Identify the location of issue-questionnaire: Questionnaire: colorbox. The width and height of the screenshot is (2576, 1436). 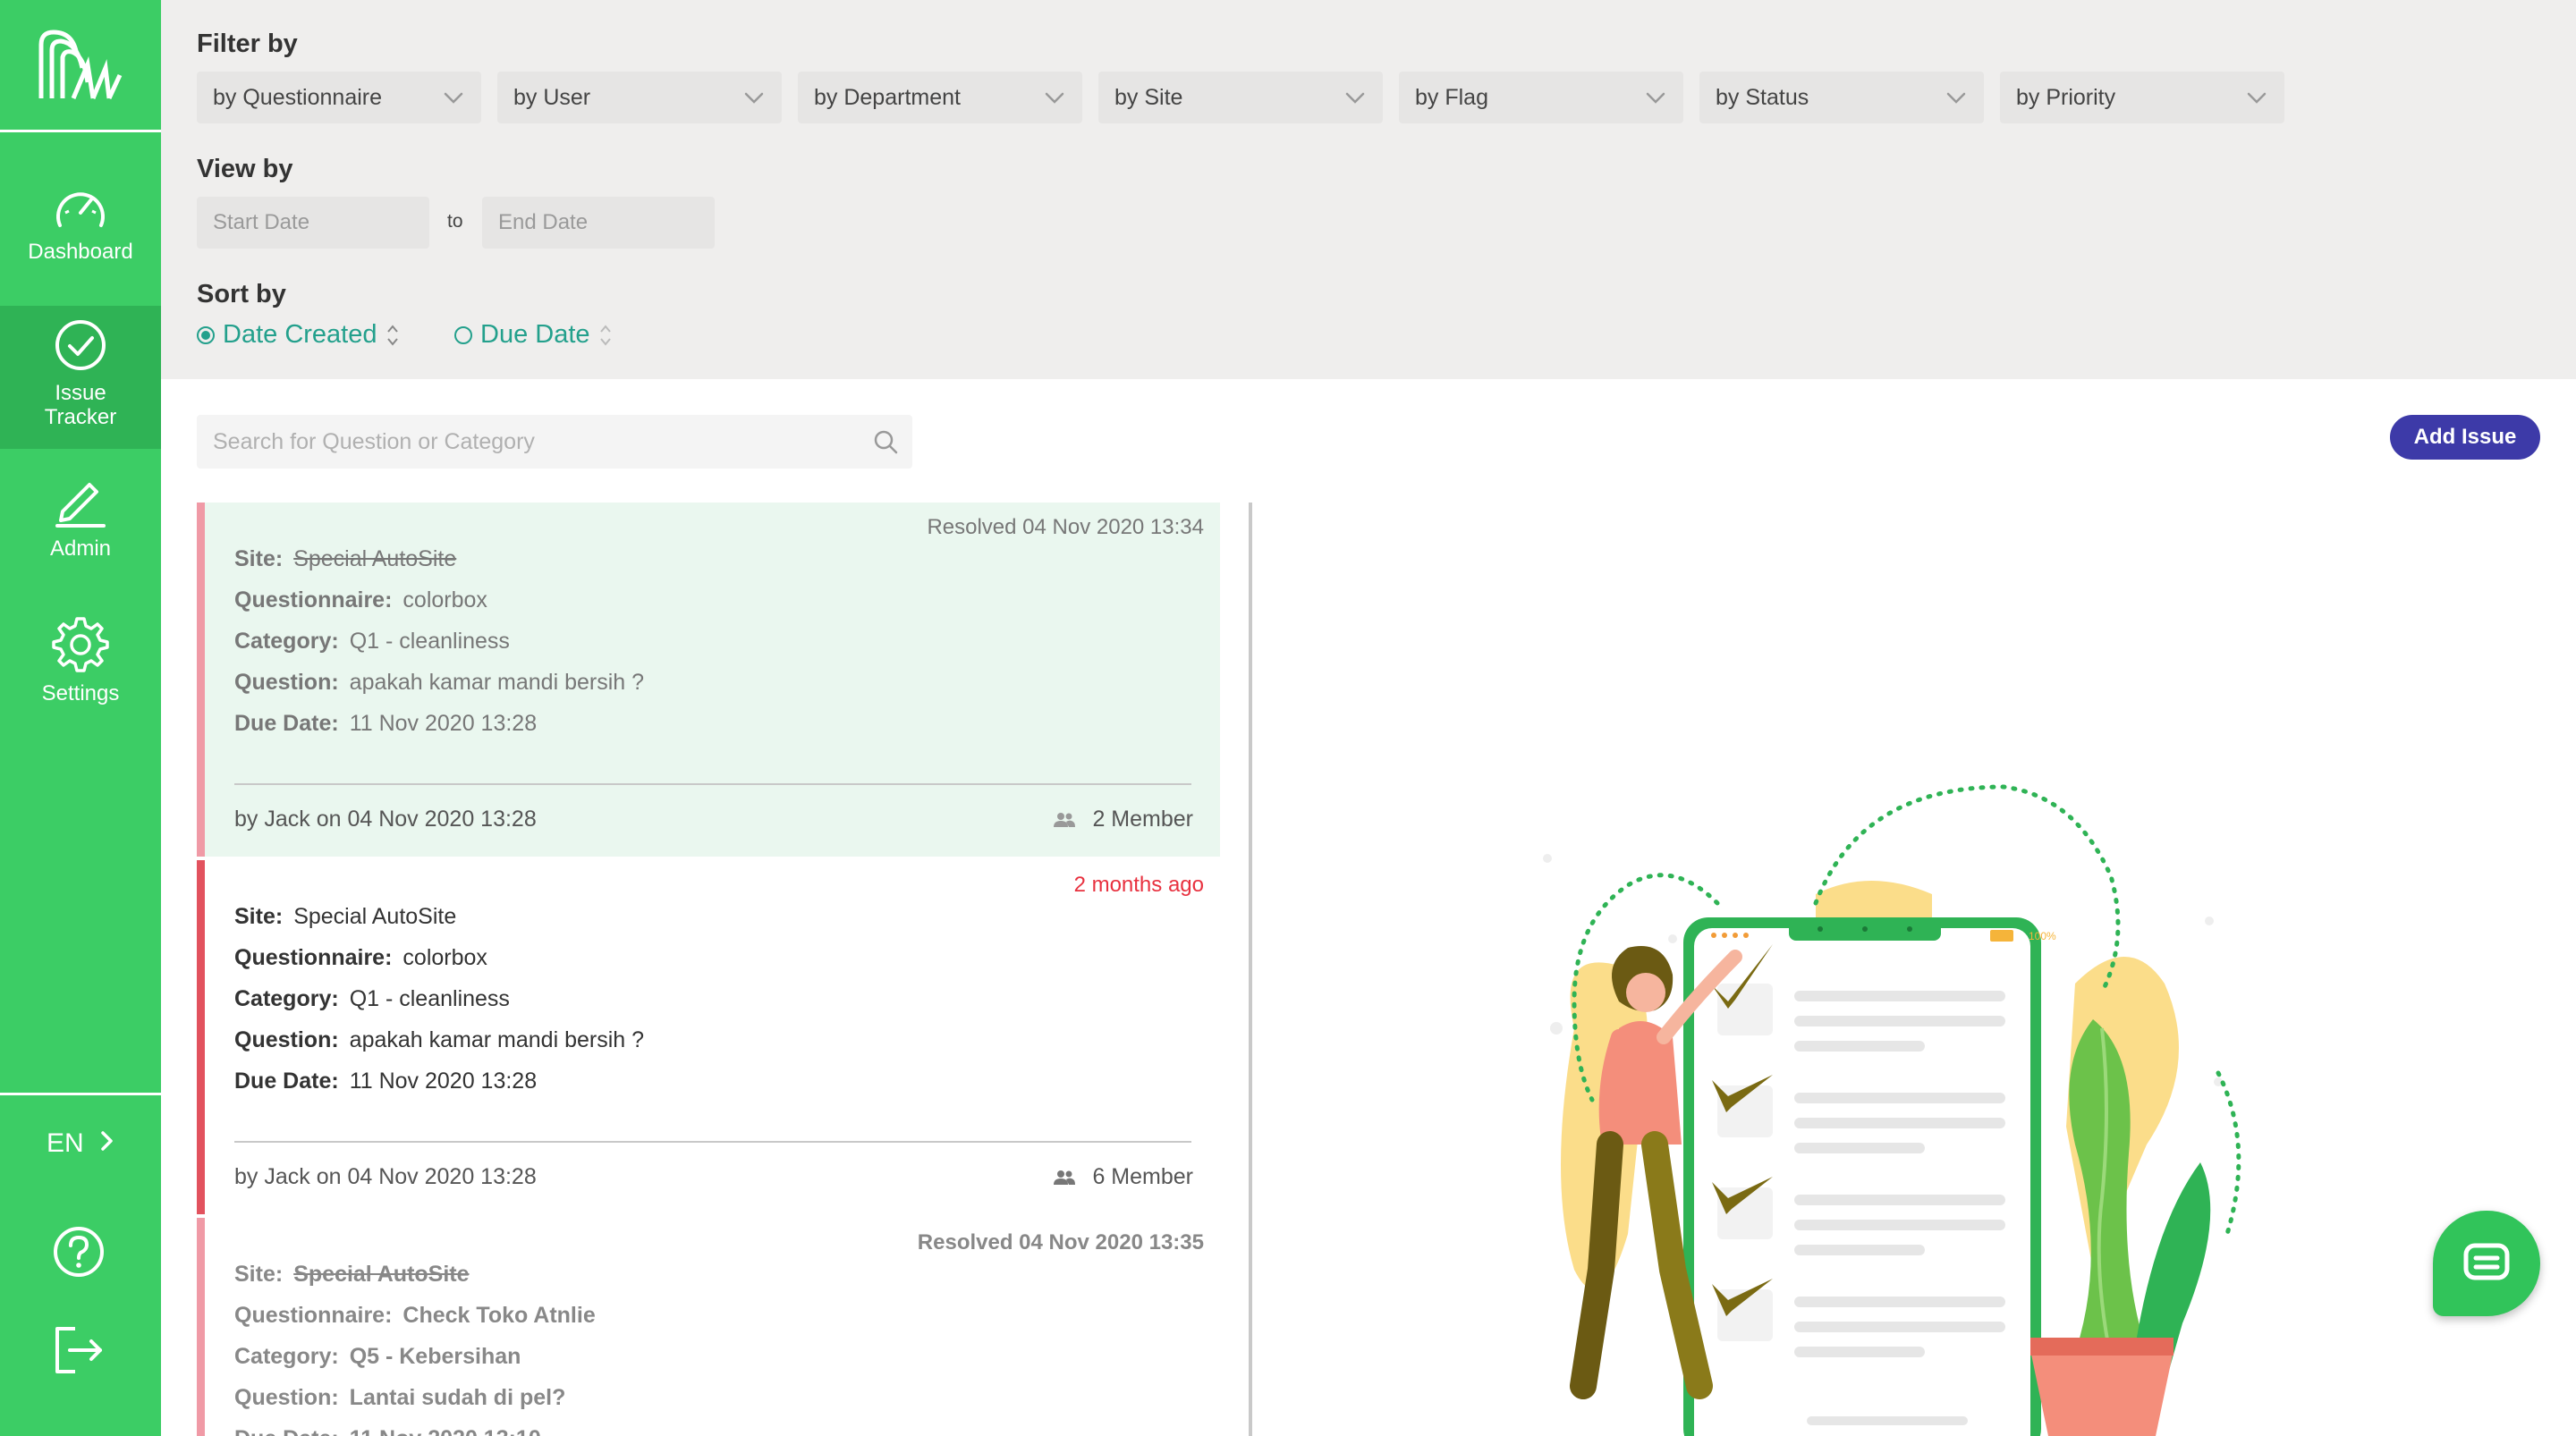
(360, 600).